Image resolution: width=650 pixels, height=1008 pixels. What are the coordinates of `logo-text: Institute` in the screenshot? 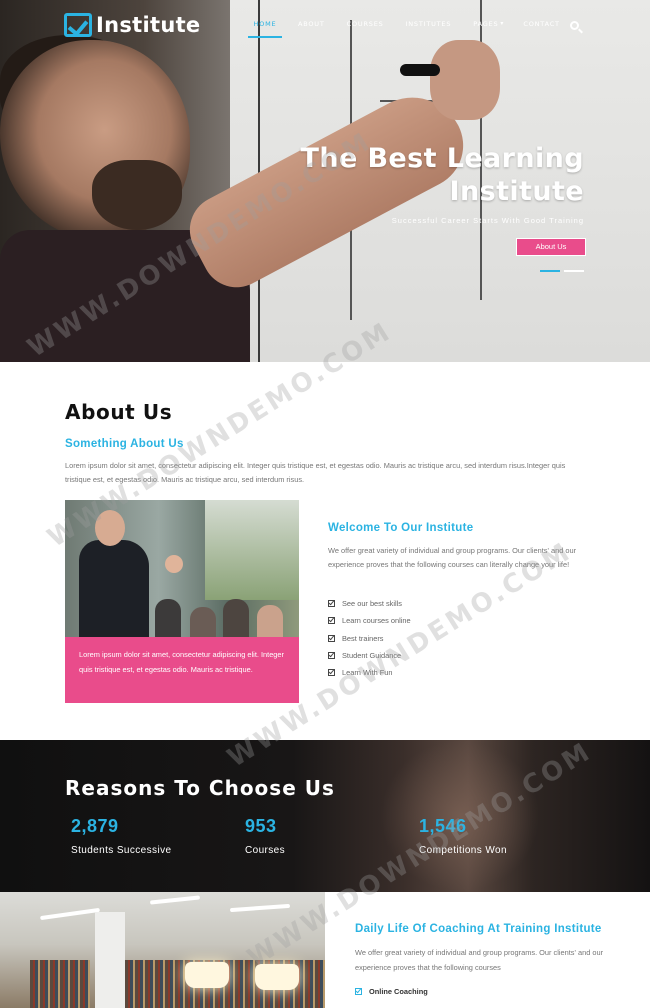 It's located at (148, 25).